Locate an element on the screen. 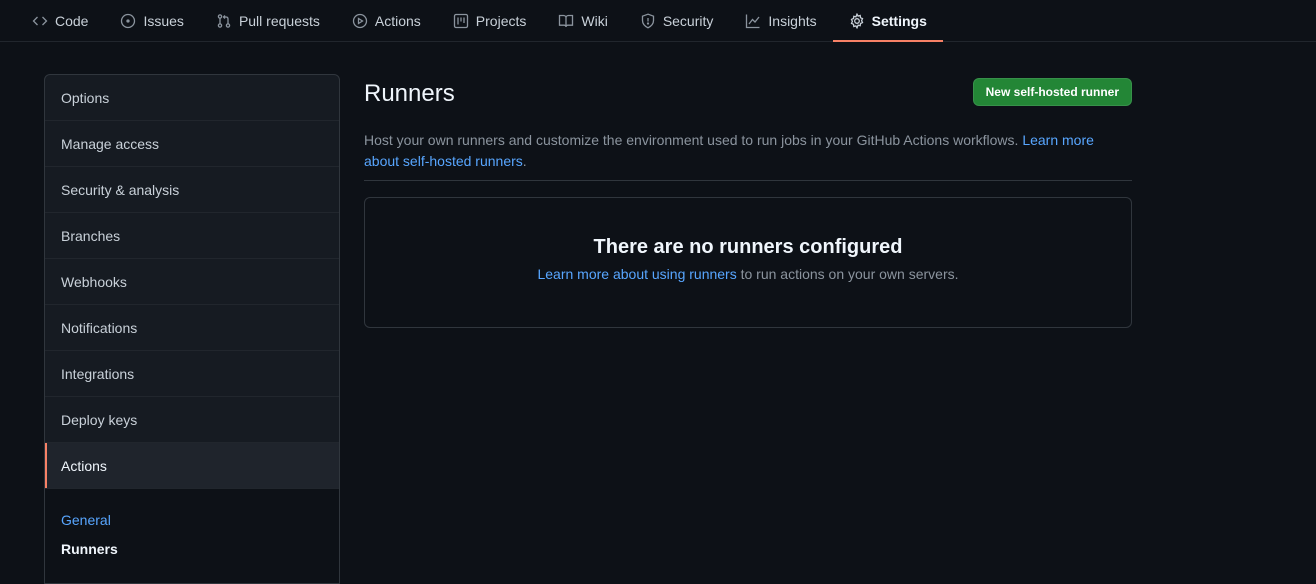  tab-wiki: Wiki is located at coordinates (582, 20).